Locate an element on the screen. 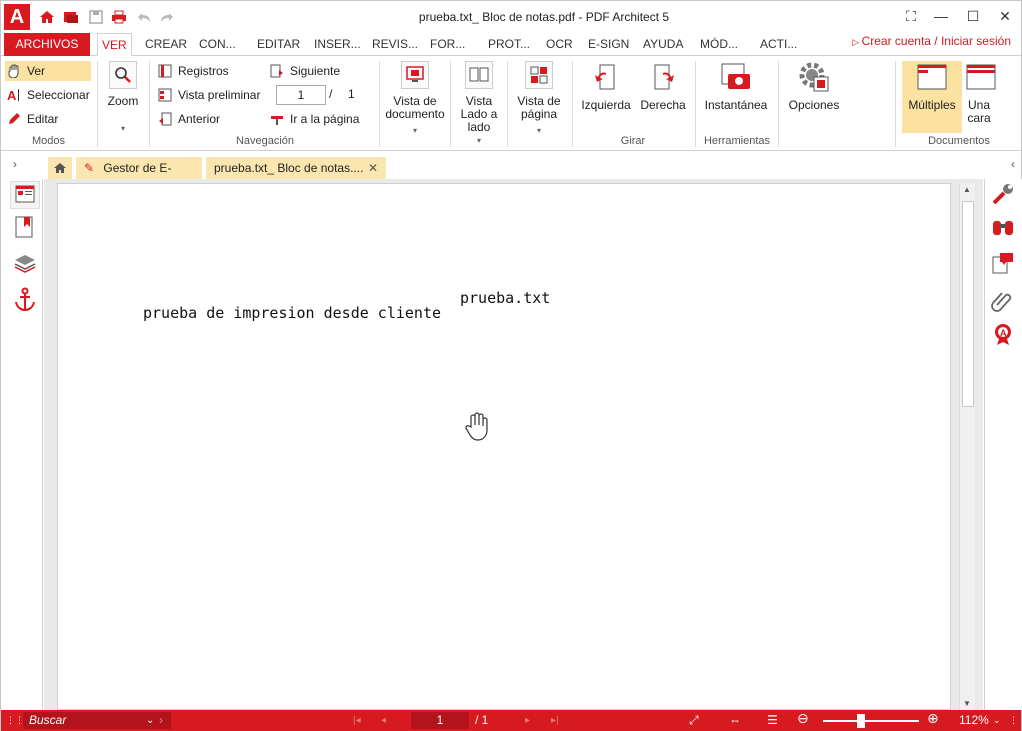 Image resolution: width=1022 pixels, height=731 pixels. thumbnails-icon is located at coordinates (165, 95).